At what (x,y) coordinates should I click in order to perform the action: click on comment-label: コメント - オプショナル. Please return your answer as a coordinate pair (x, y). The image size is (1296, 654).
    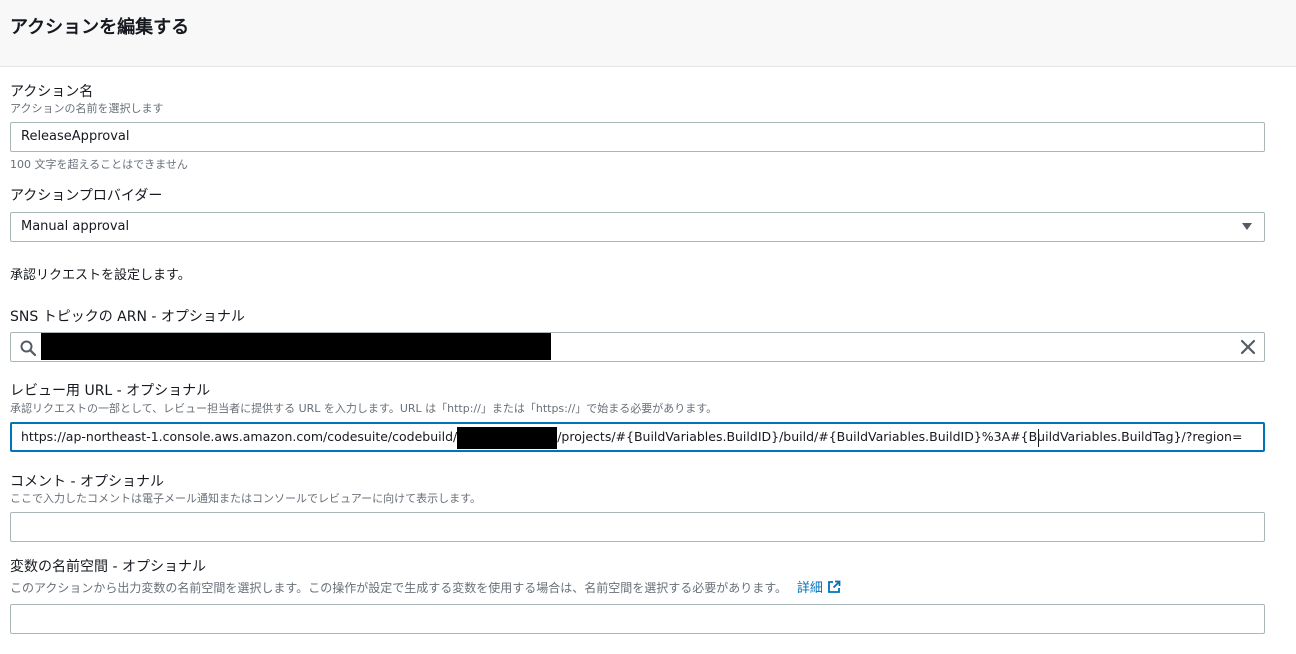
    Looking at the image, I should click on (87, 482).